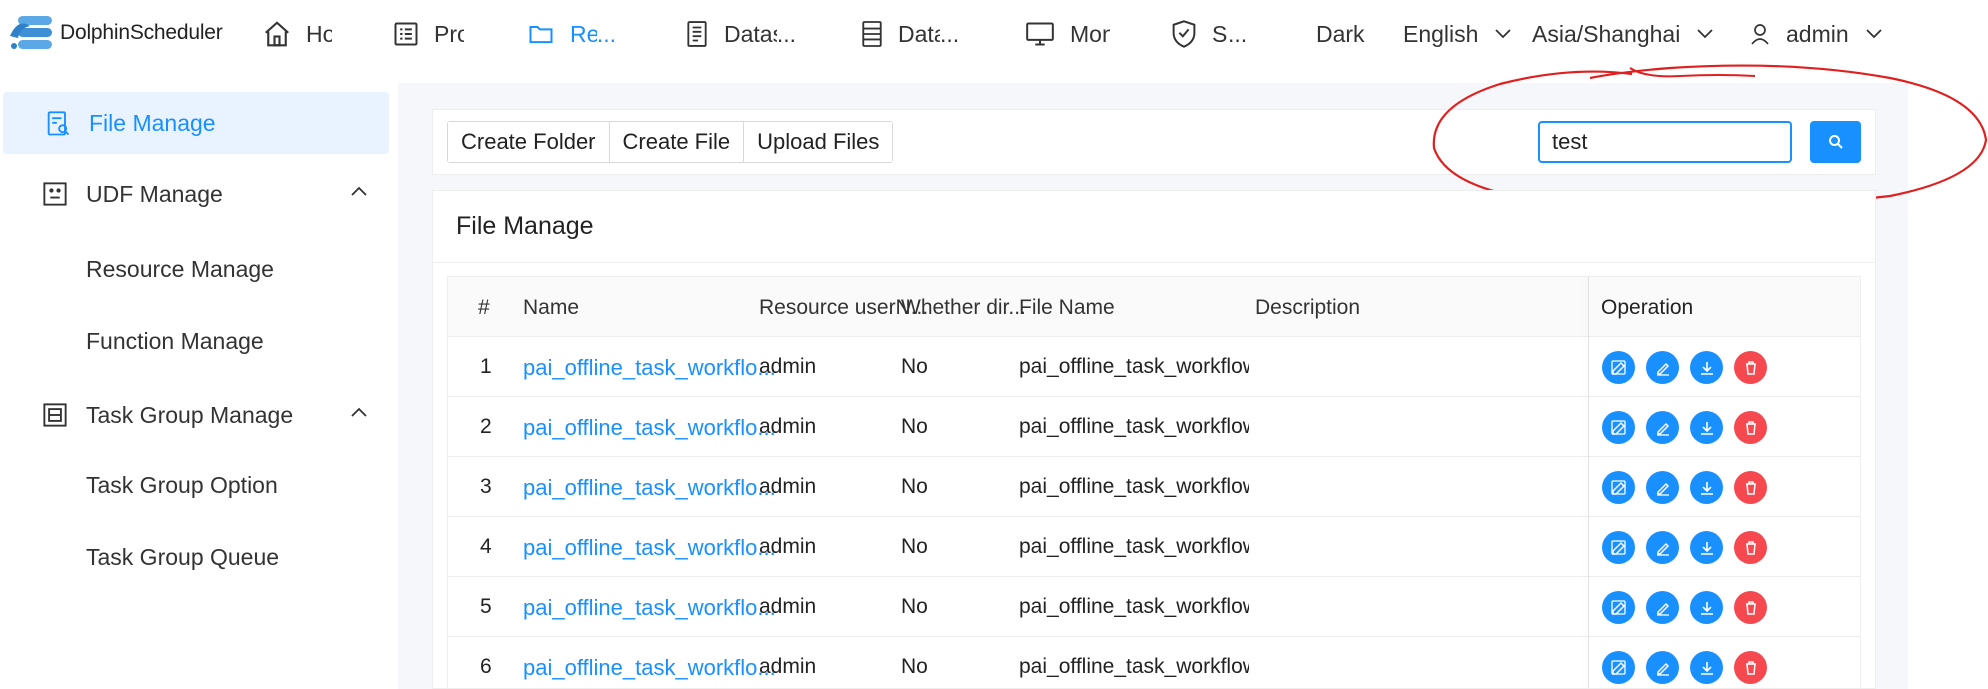 This screenshot has height=689, width=1988. Describe the element at coordinates (297, 34) in the screenshot. I see `nav-home: Home` at that location.